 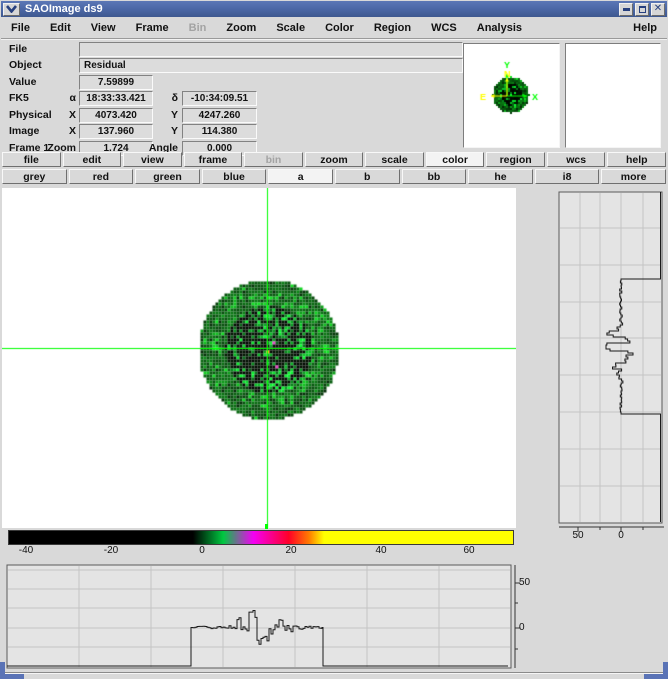 I want to click on colorbar, so click(x=261, y=537).